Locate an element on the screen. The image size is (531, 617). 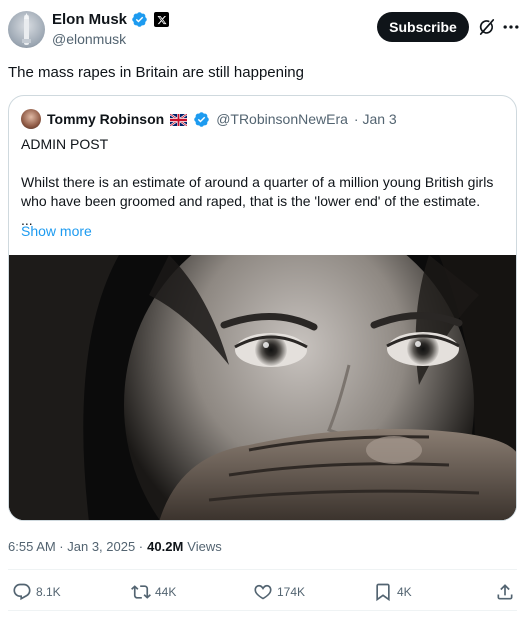
quoted-author-name: Tommy Robinson is located at coordinates (105, 119).